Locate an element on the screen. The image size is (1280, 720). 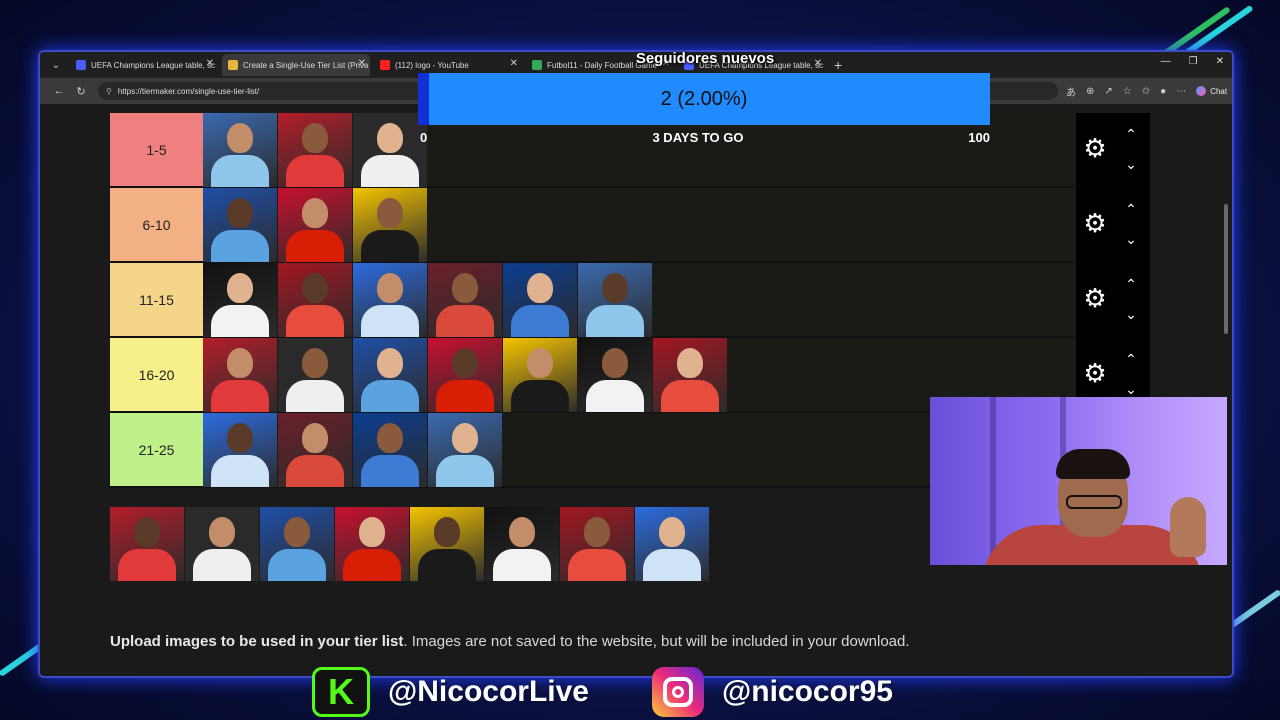
back-icon: ← is located at coordinates (59, 91).